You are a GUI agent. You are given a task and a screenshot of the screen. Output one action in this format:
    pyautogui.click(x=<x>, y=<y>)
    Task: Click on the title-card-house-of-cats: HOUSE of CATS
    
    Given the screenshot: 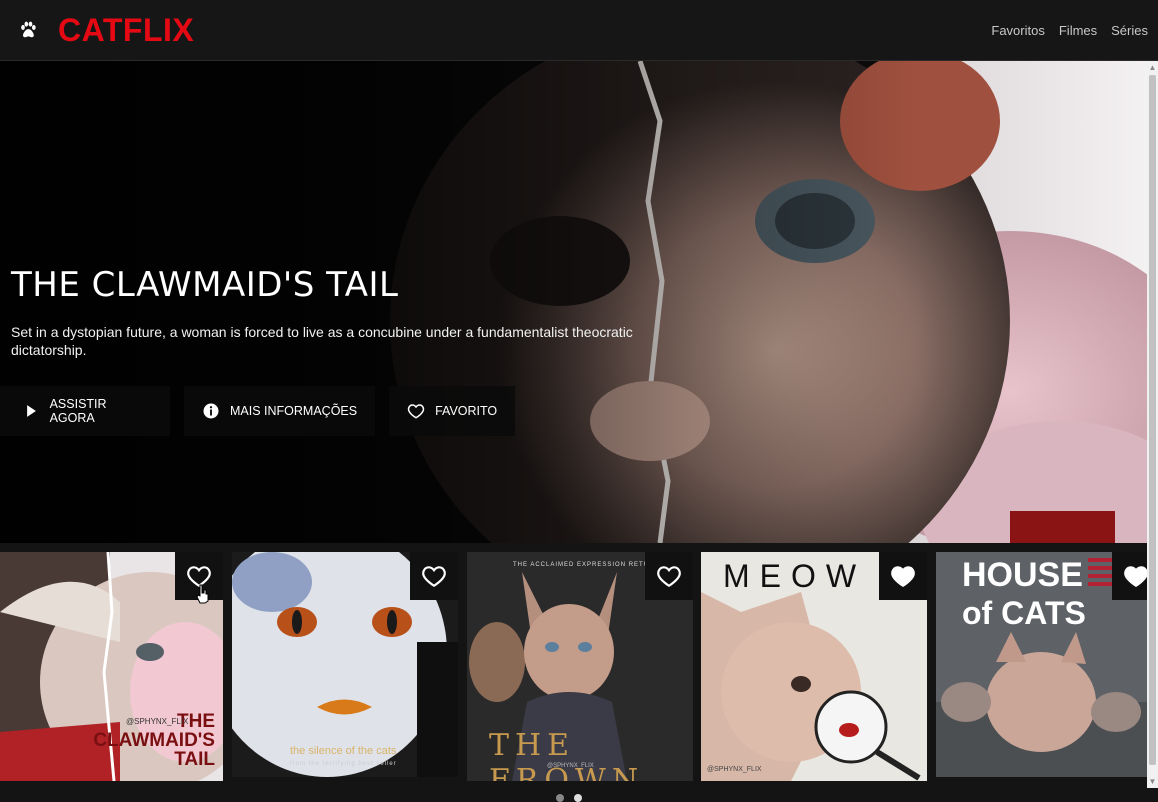 What is the action you would take?
    pyautogui.click(x=1041, y=664)
    